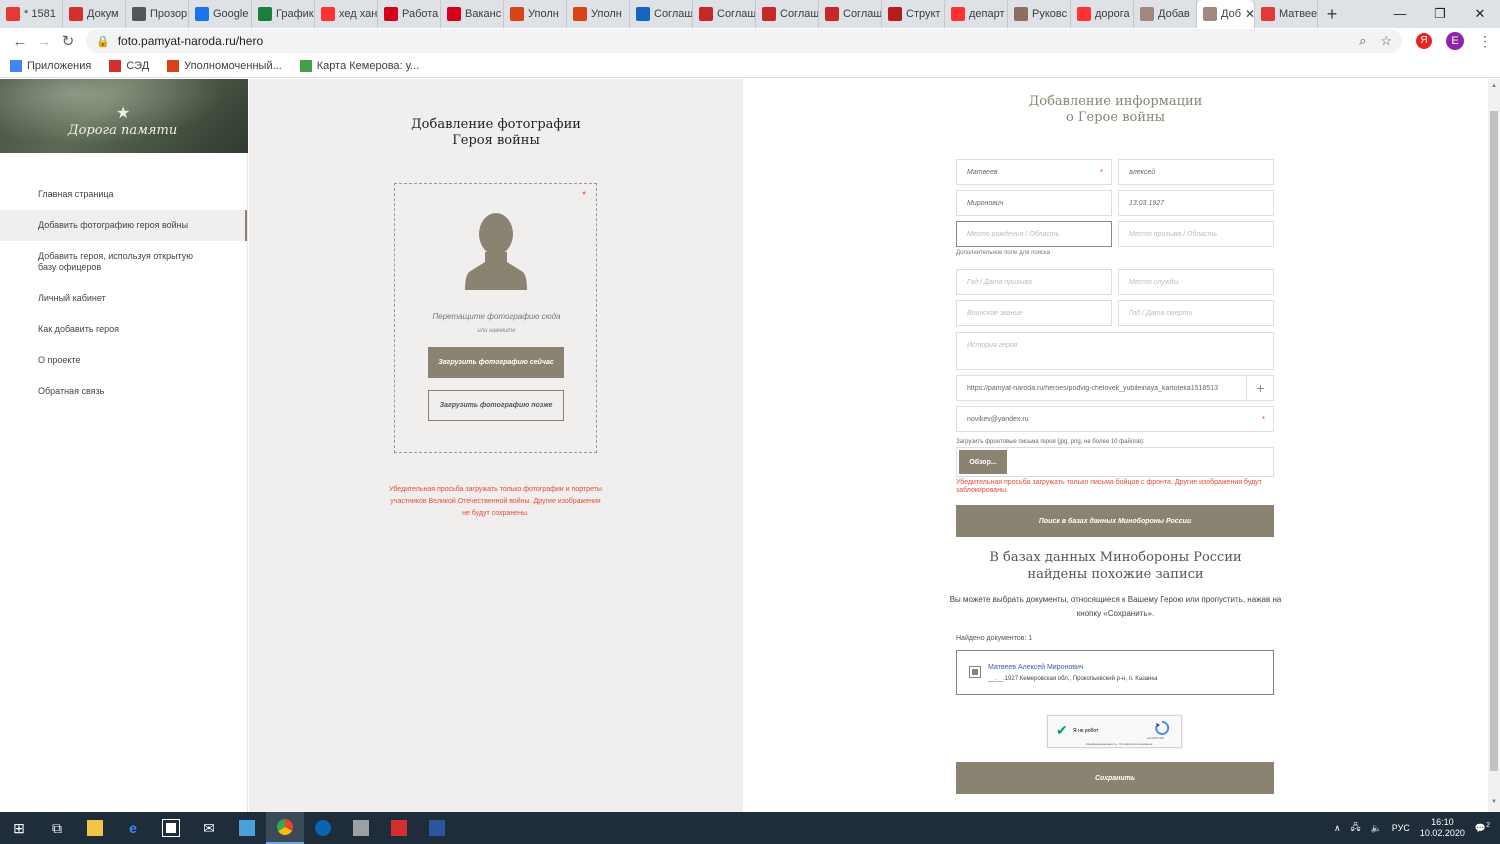  I want to click on checkmark-icon: ✔, so click(1062, 730).